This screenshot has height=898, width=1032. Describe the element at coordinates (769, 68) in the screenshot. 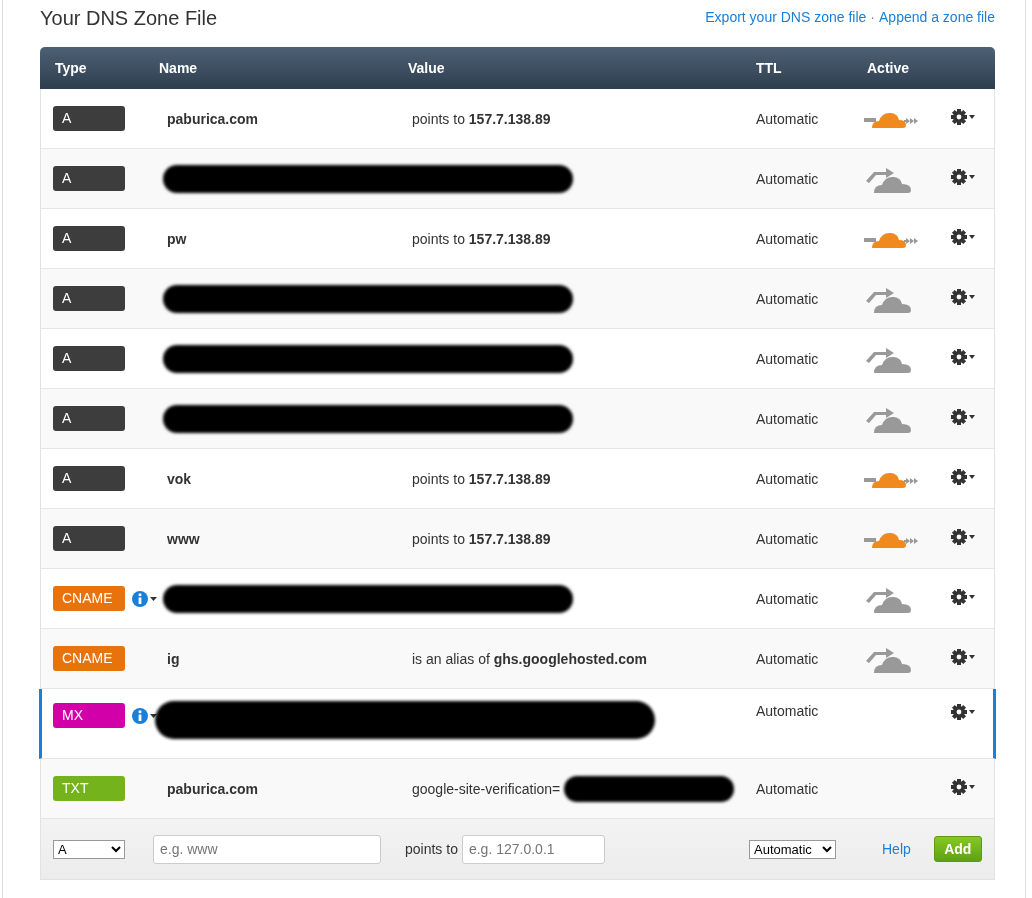

I see `column-header: TTL` at that location.